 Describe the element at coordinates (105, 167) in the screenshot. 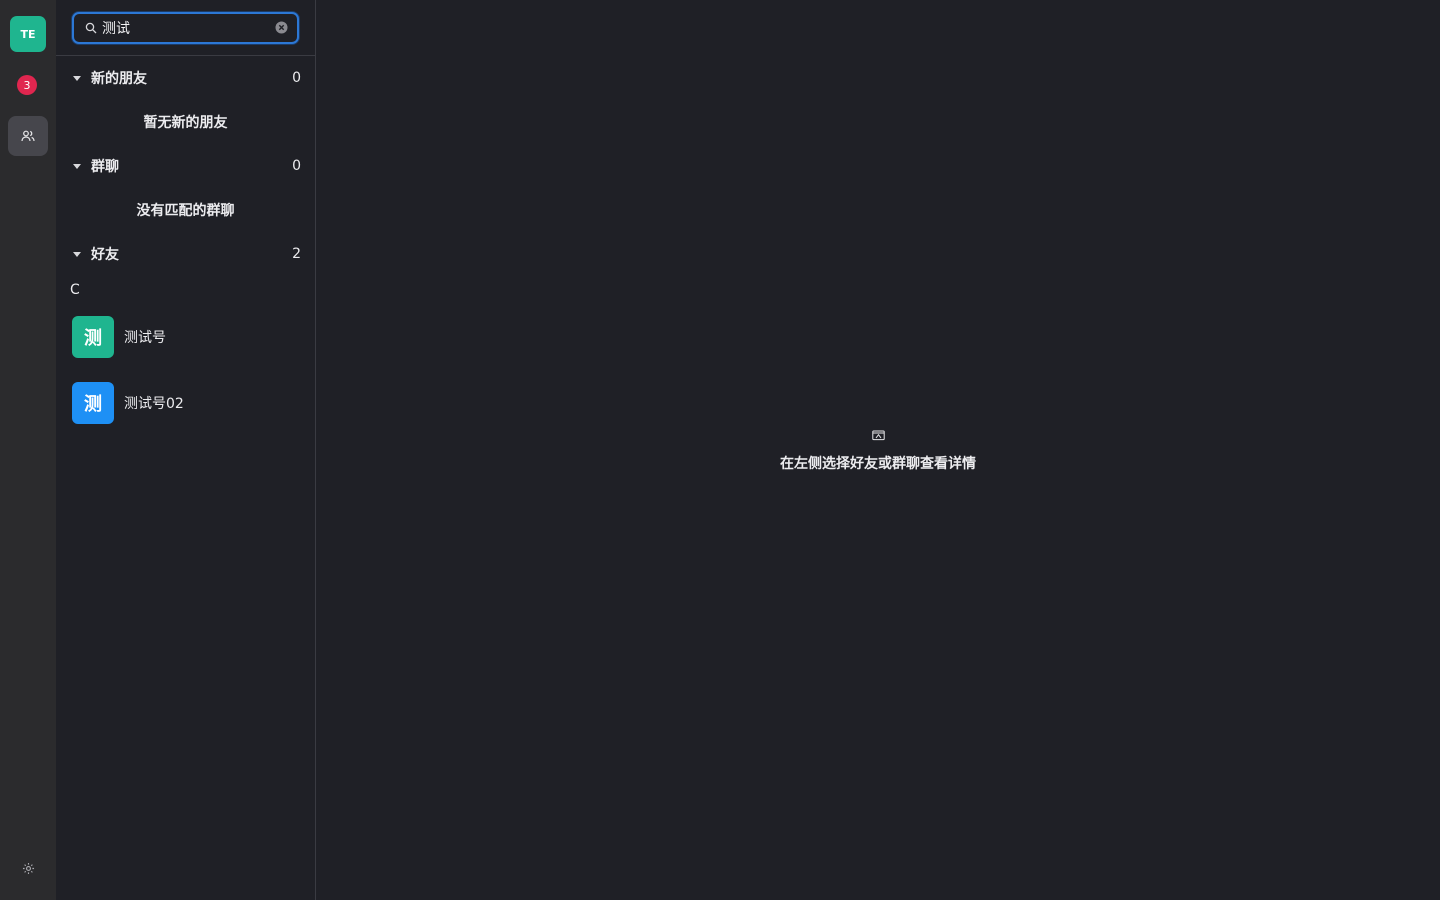

I see `section-title: 群聊` at that location.